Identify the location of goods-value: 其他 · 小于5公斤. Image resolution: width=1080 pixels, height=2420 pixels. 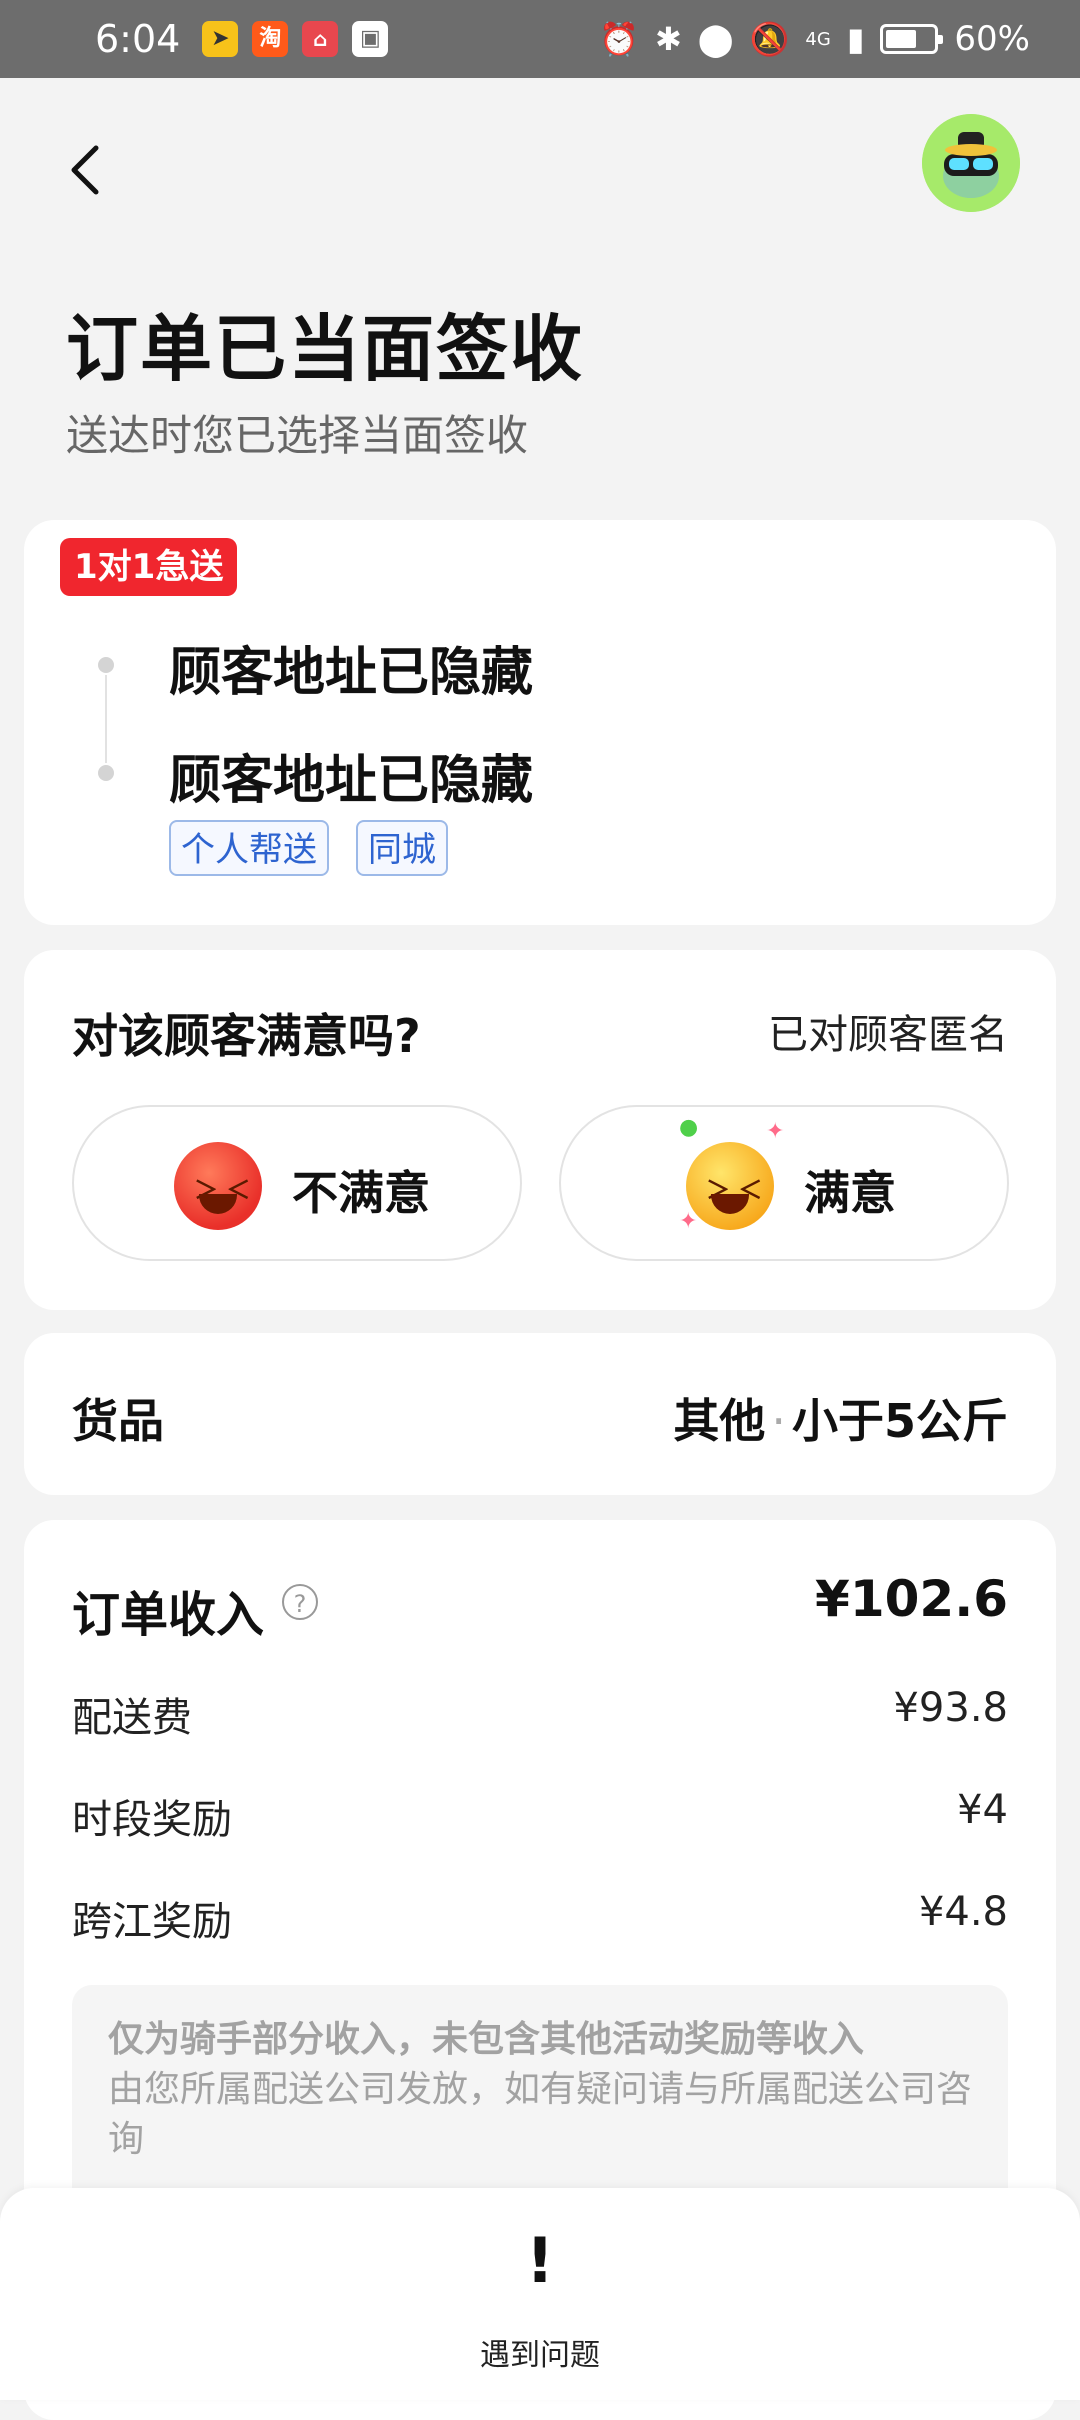
(840, 1418).